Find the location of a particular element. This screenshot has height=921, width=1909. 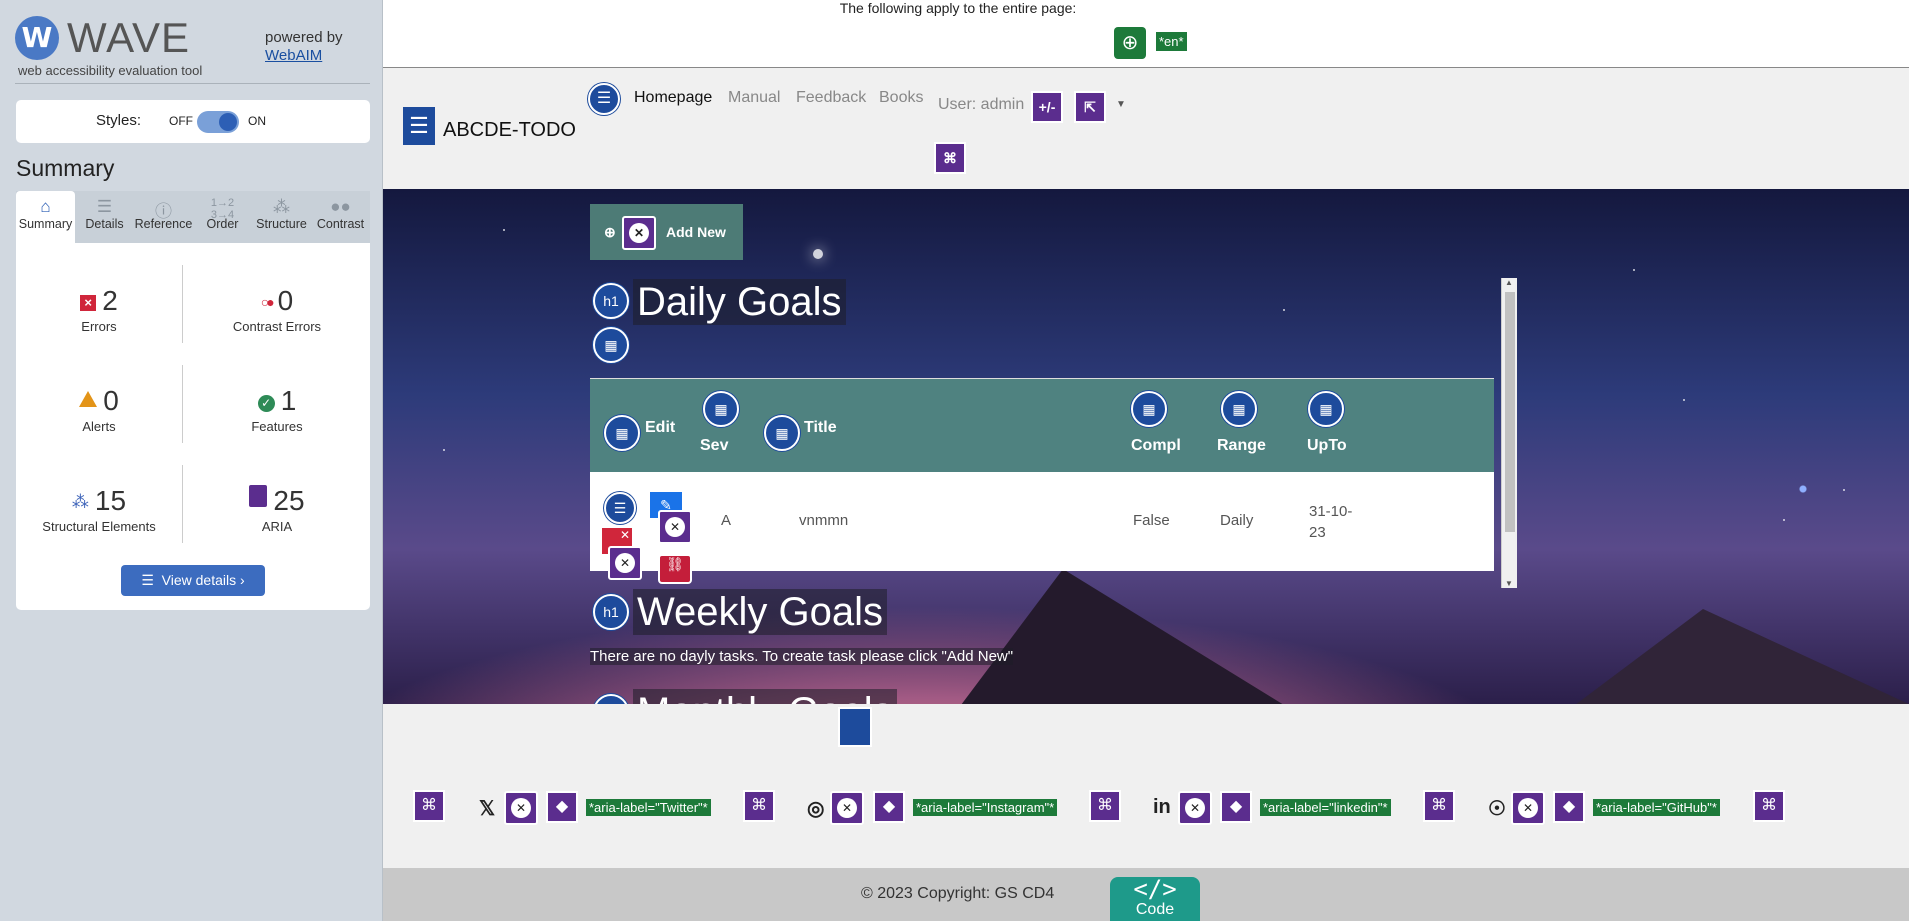

globe-icon: ⊕ is located at coordinates (1130, 43).